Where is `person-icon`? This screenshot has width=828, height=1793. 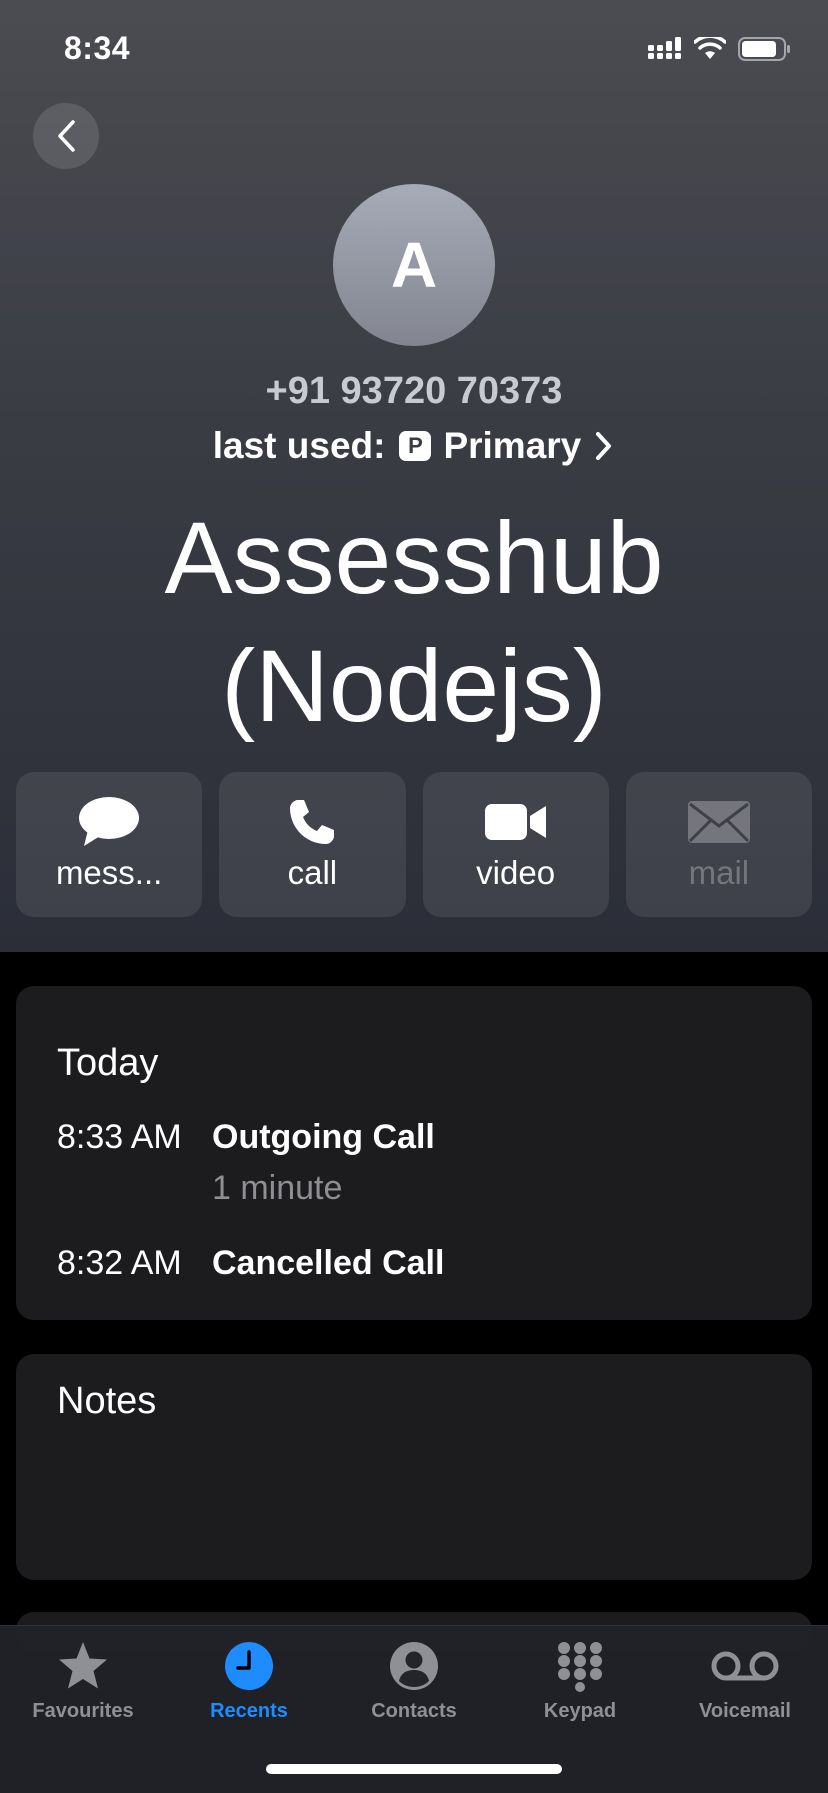 person-icon is located at coordinates (414, 1666).